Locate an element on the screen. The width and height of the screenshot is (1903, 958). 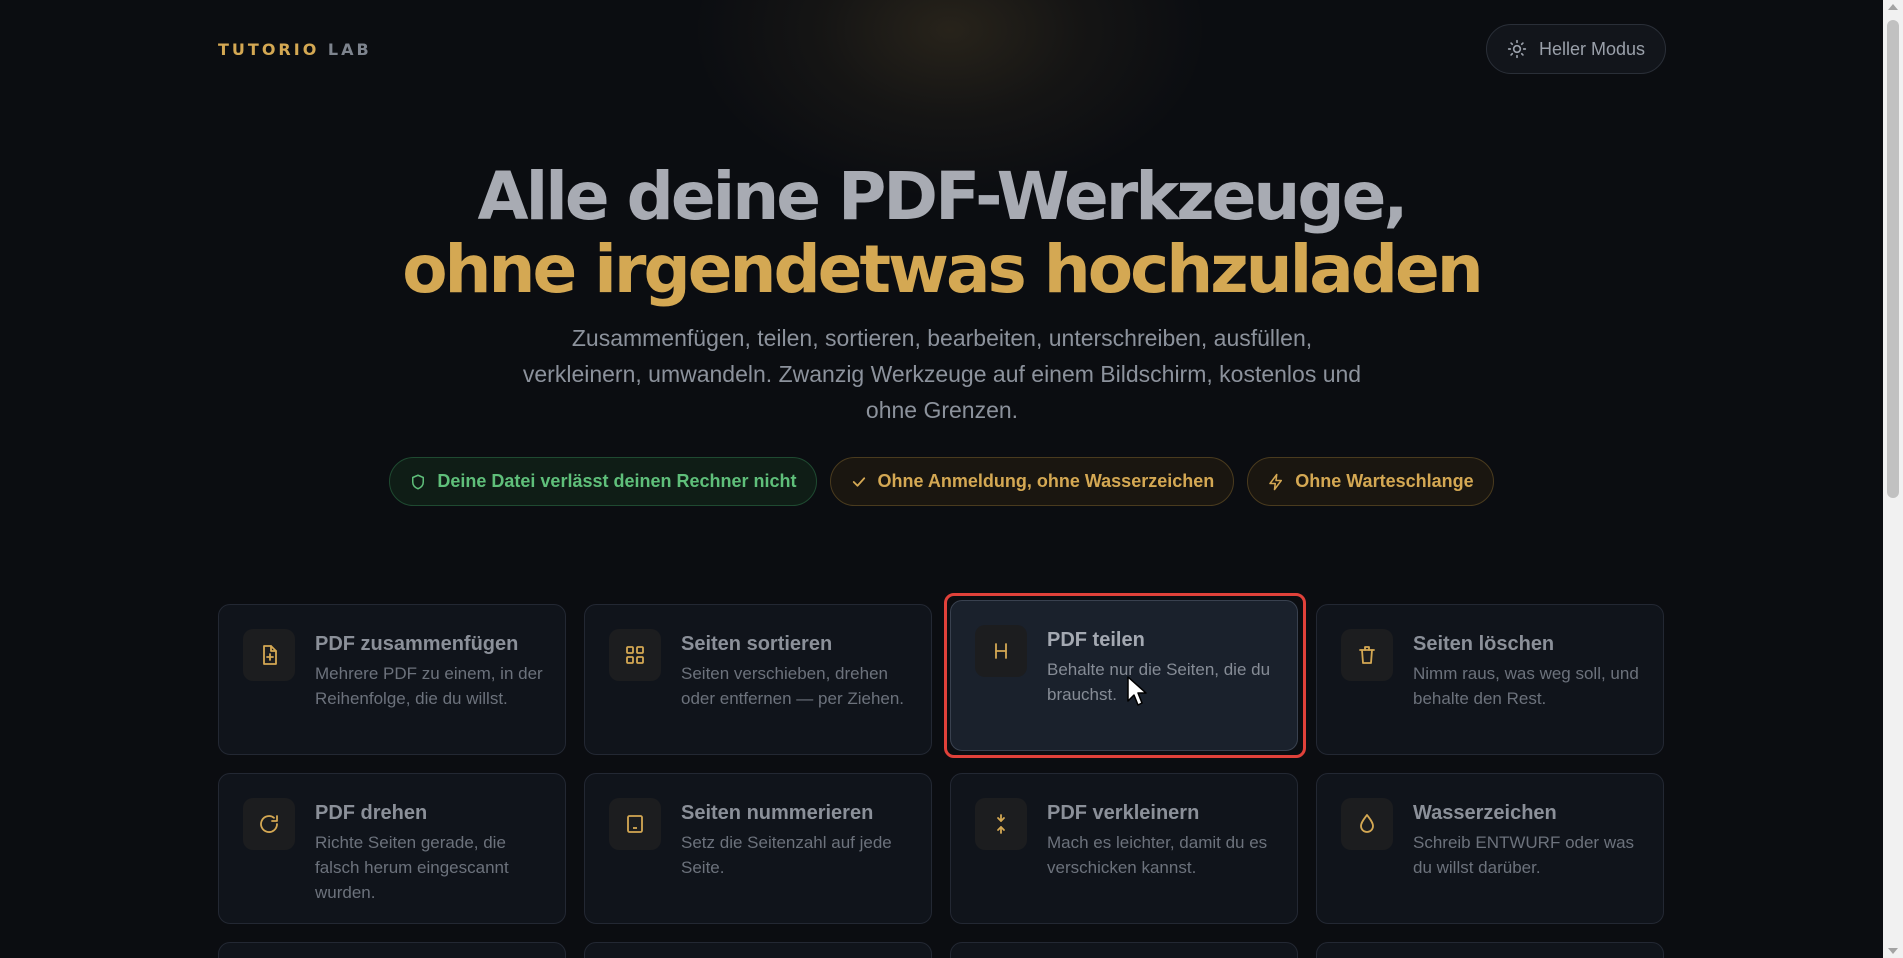
badge-label: Ohne Warteschlange is located at coordinates (1384, 481).